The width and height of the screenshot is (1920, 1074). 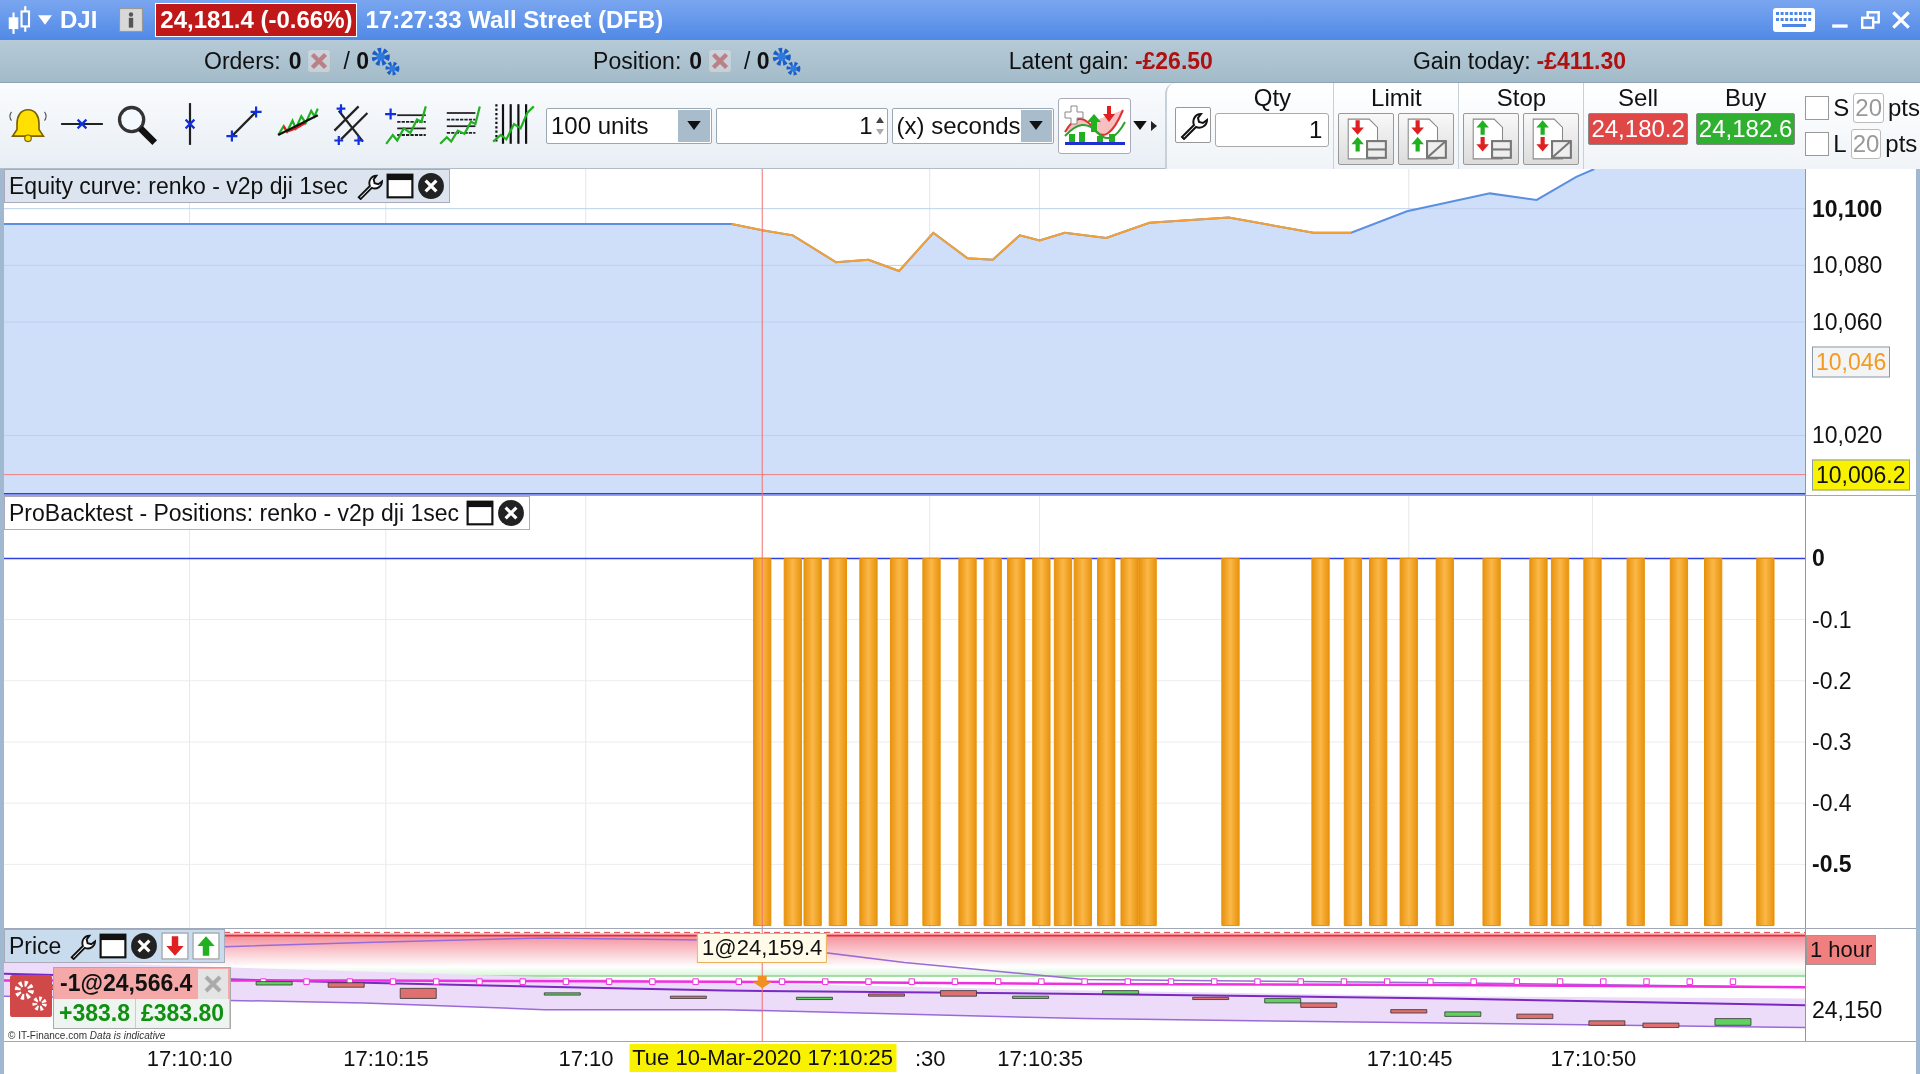 What do you see at coordinates (295, 61) in the screenshot?
I see `orders-count: 0` at bounding box center [295, 61].